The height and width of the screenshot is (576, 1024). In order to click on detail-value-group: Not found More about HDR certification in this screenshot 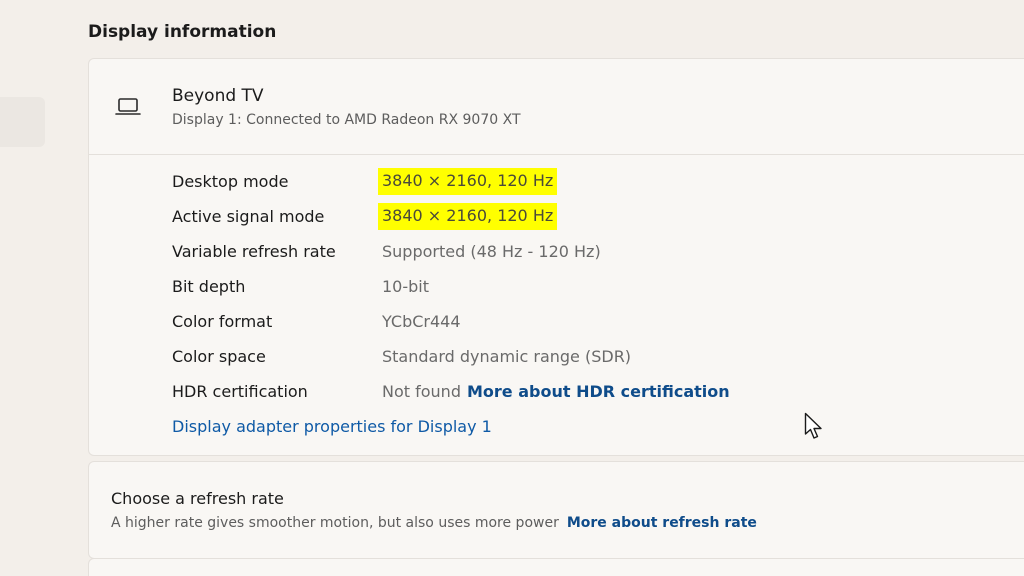, I will do `click(556, 391)`.